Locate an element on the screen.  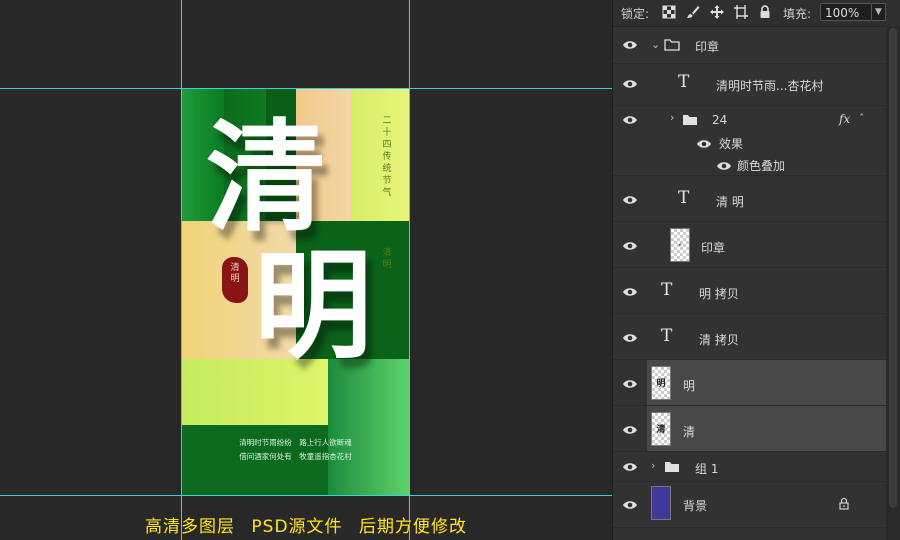
lock-artboard-icon is located at coordinates (741, 12).